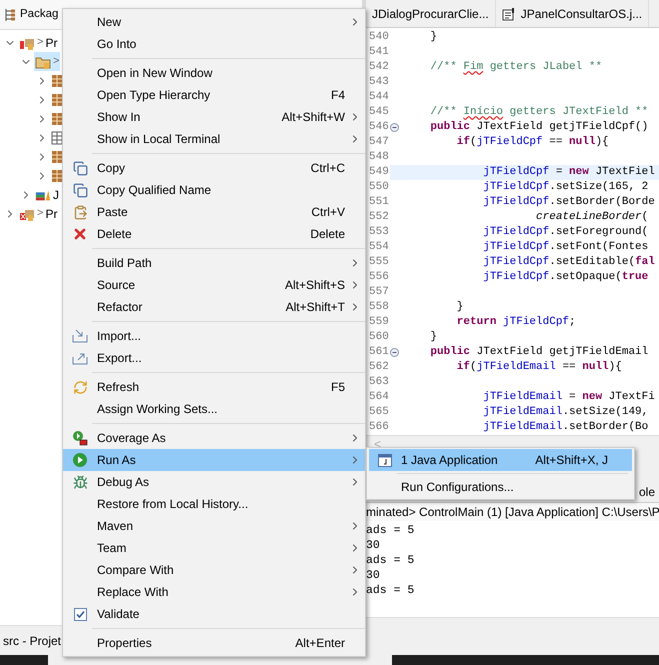  What do you see at coordinates (214, 526) in the screenshot?
I see `menu-item: Maven` at bounding box center [214, 526].